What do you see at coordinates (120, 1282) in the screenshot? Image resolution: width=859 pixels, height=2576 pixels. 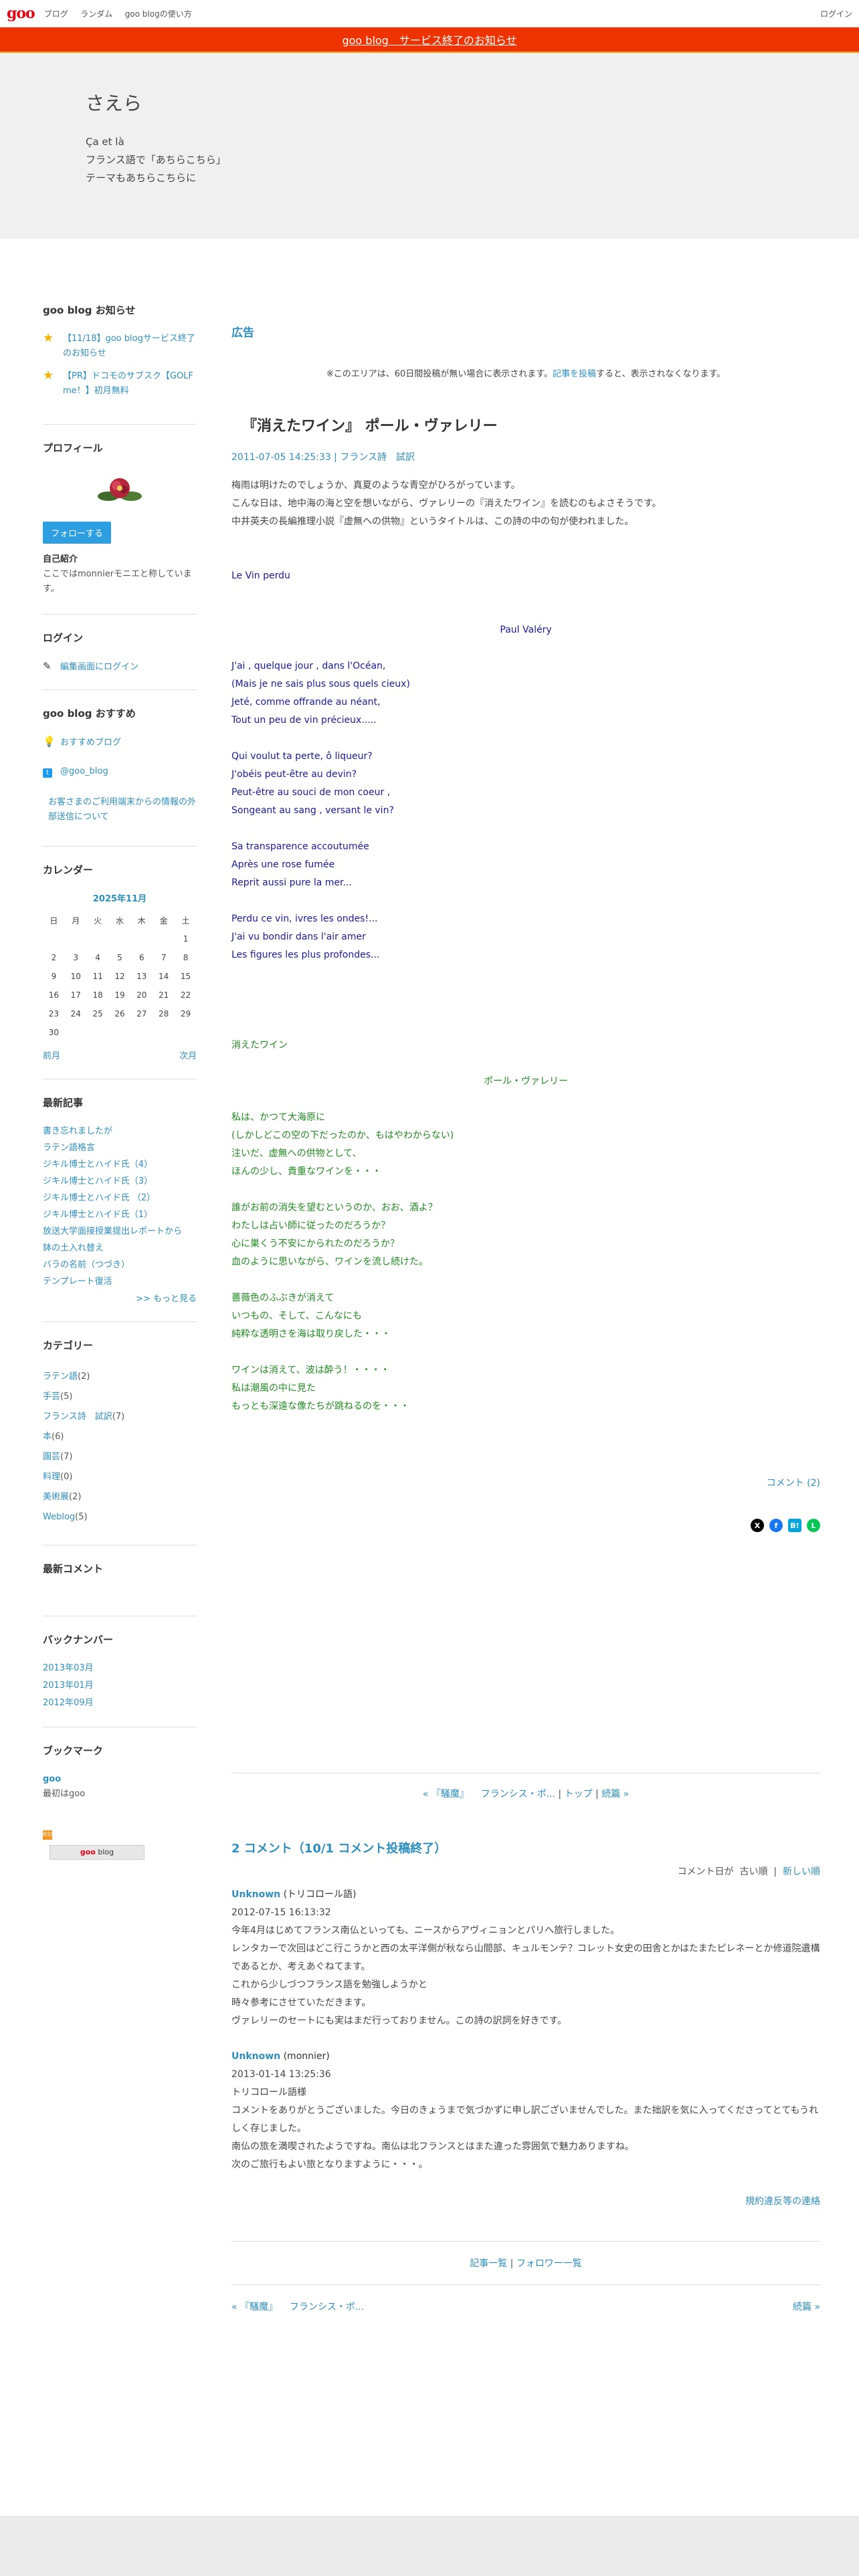 I see `recent-article-link: テンプレート復活` at bounding box center [120, 1282].